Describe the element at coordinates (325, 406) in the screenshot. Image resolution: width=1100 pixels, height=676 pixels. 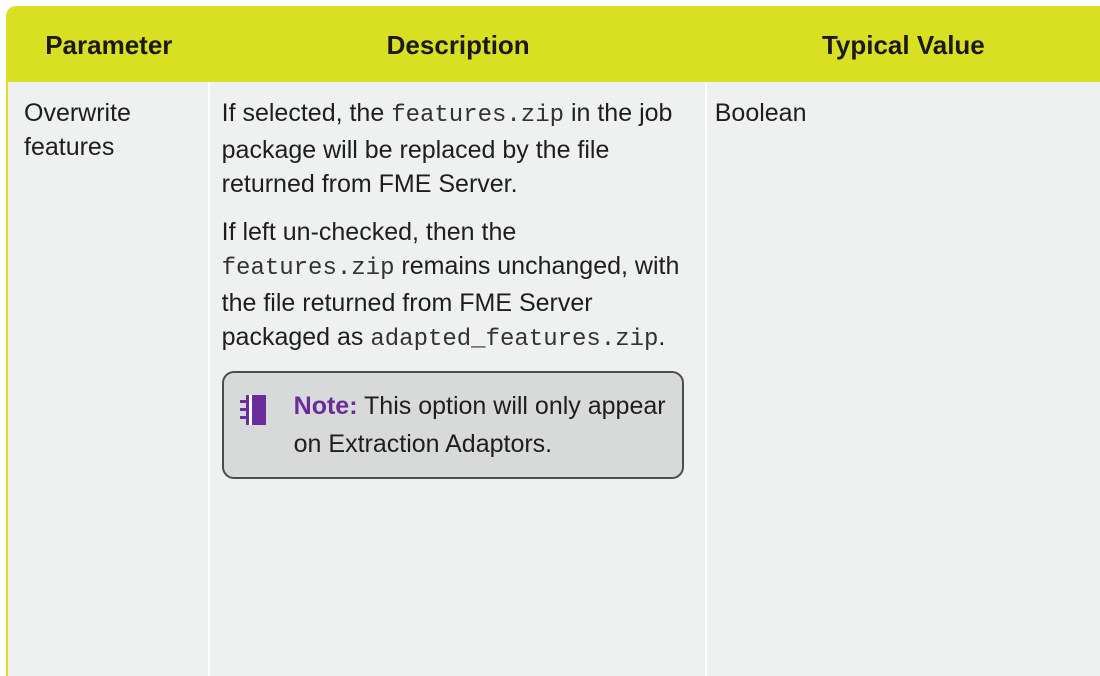
I see `note-label: Note:` at that location.